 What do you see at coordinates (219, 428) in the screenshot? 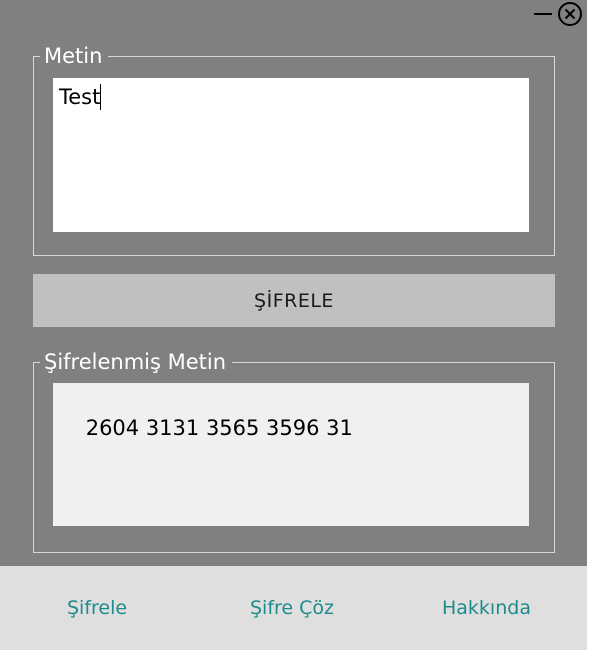
I see `cipher-text-value: 2604 3131 3565 3596 31` at bounding box center [219, 428].